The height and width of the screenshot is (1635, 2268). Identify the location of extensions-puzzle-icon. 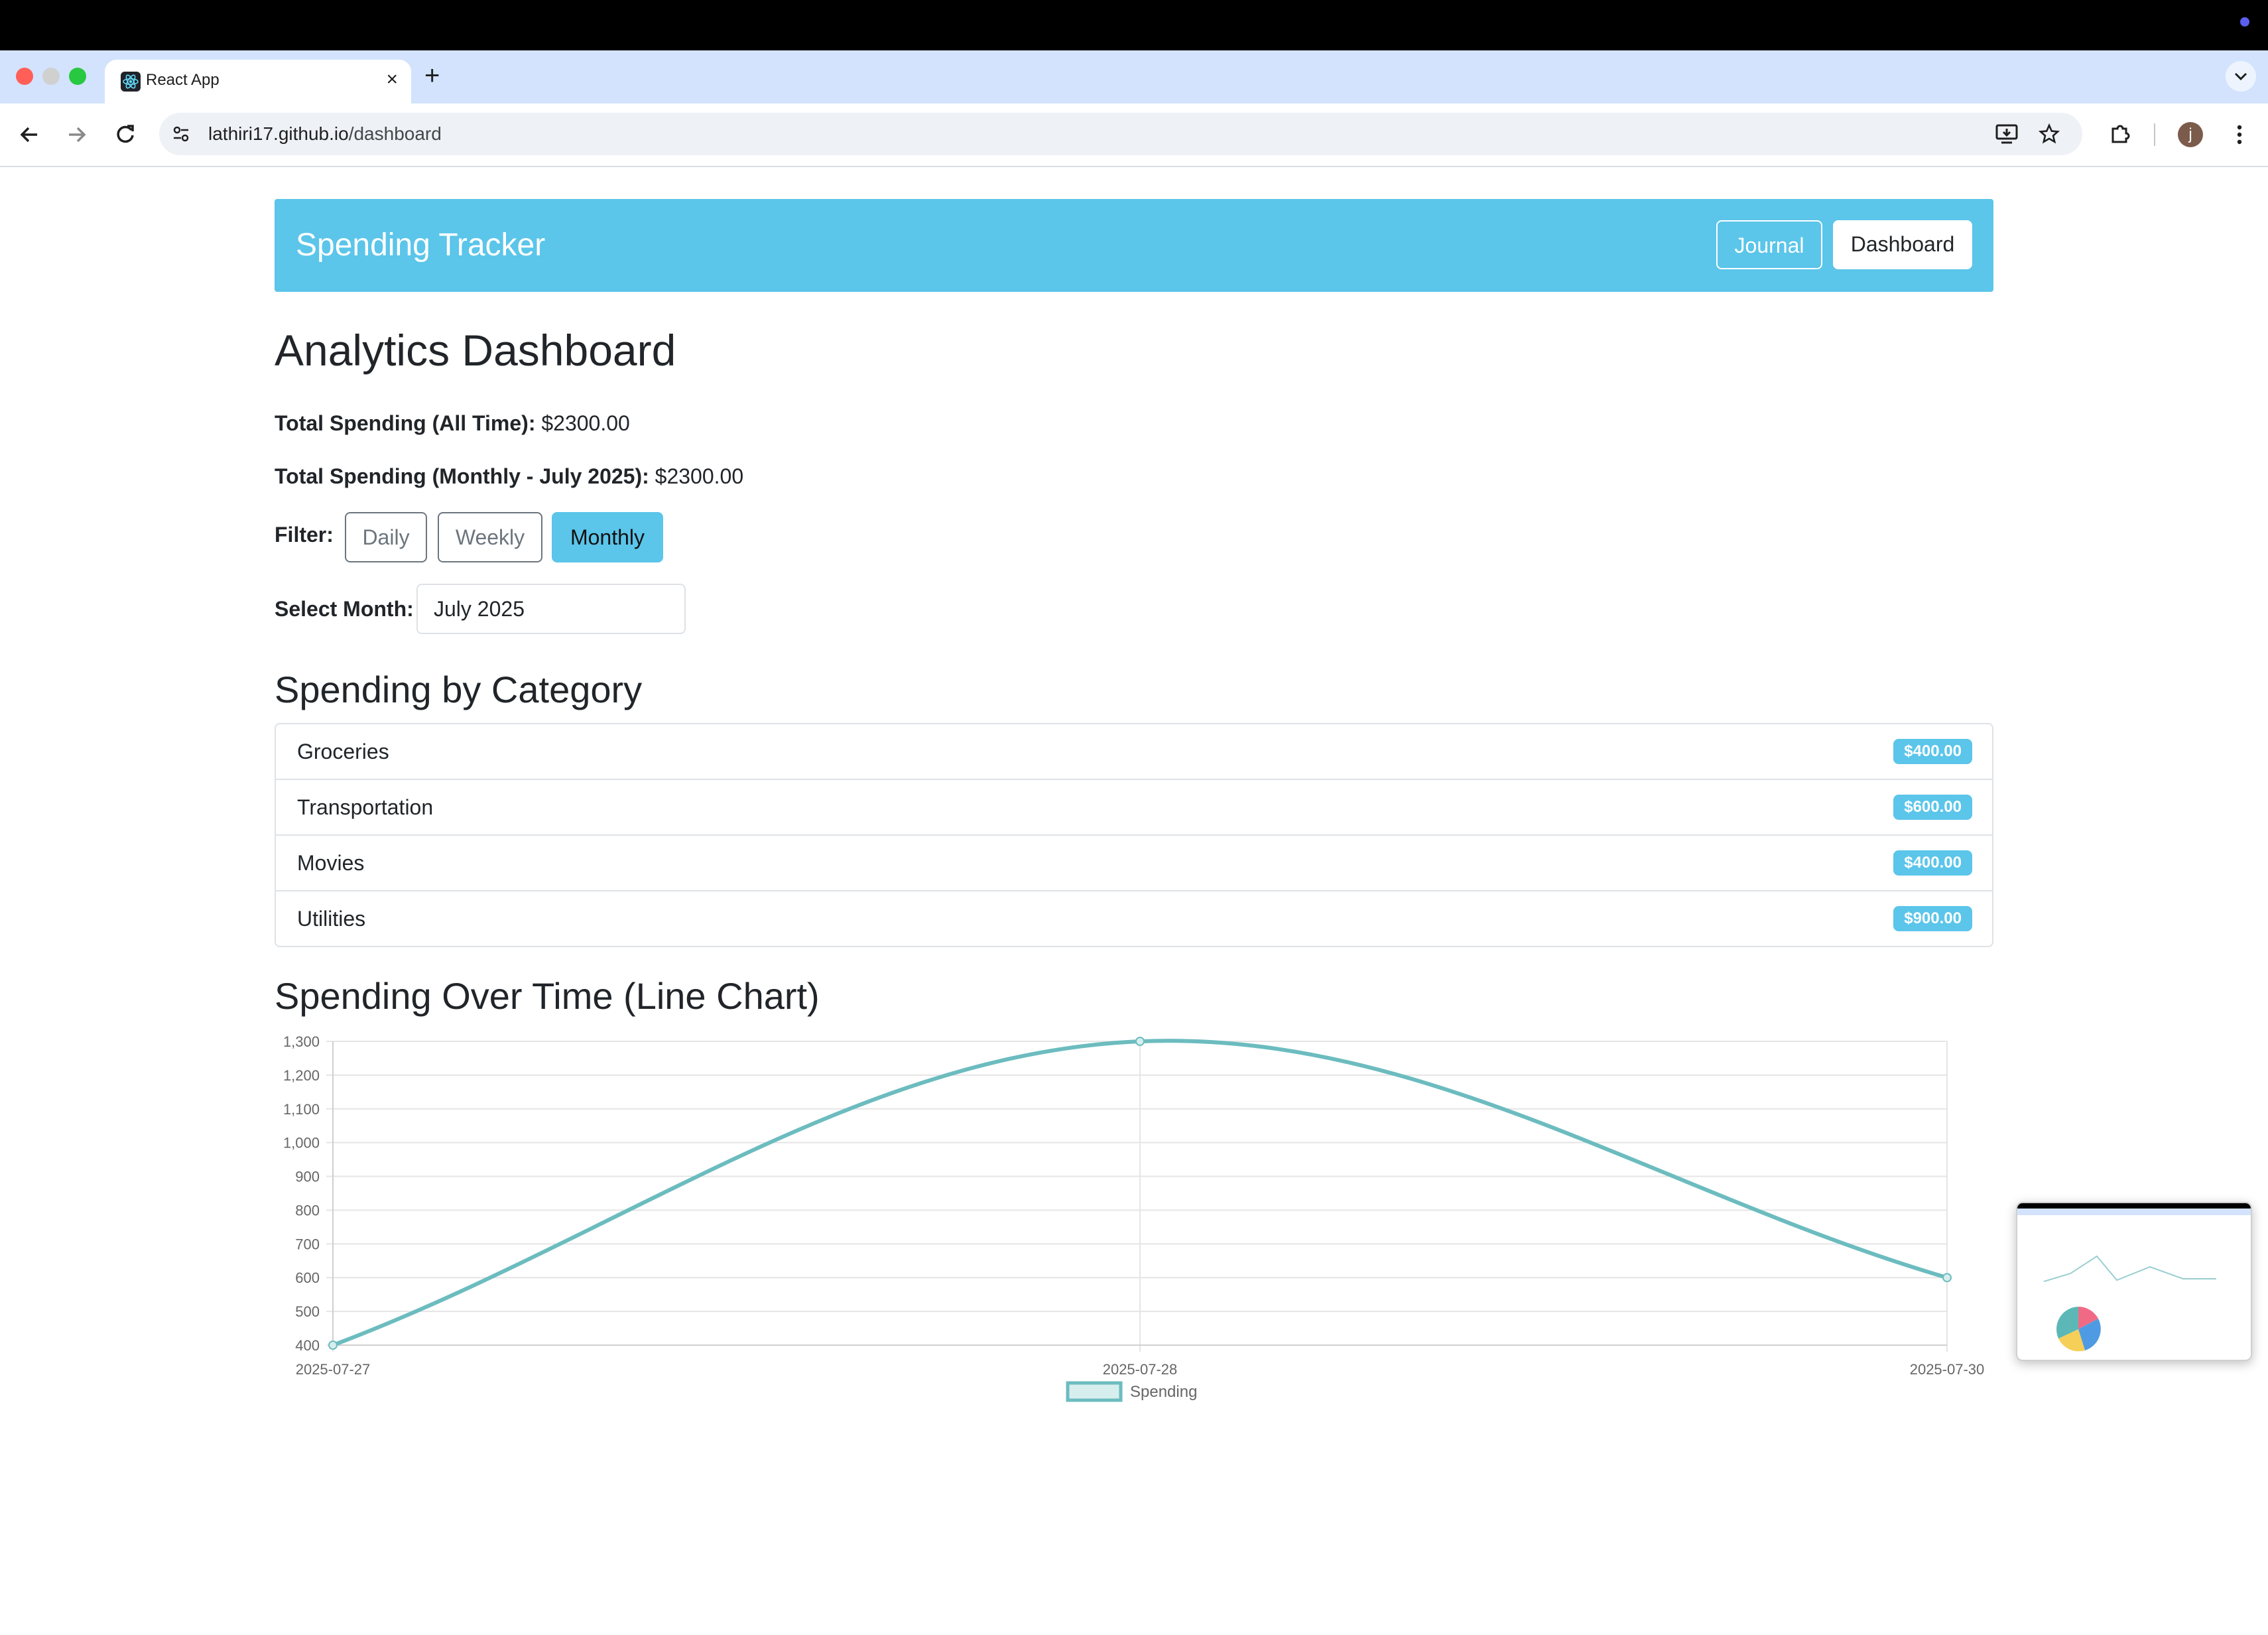
(2120, 134).